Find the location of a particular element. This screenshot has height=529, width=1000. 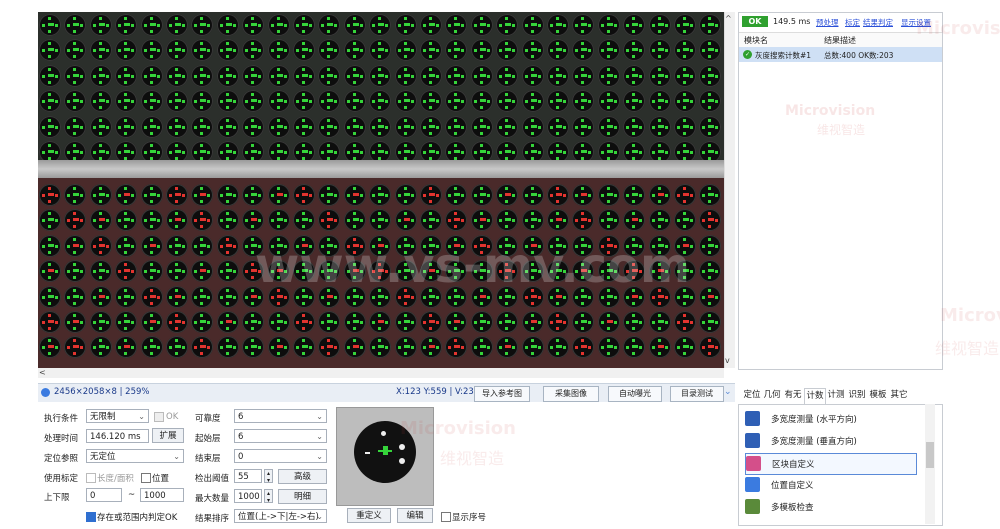

range-tilde: ~ is located at coordinates (132, 495).